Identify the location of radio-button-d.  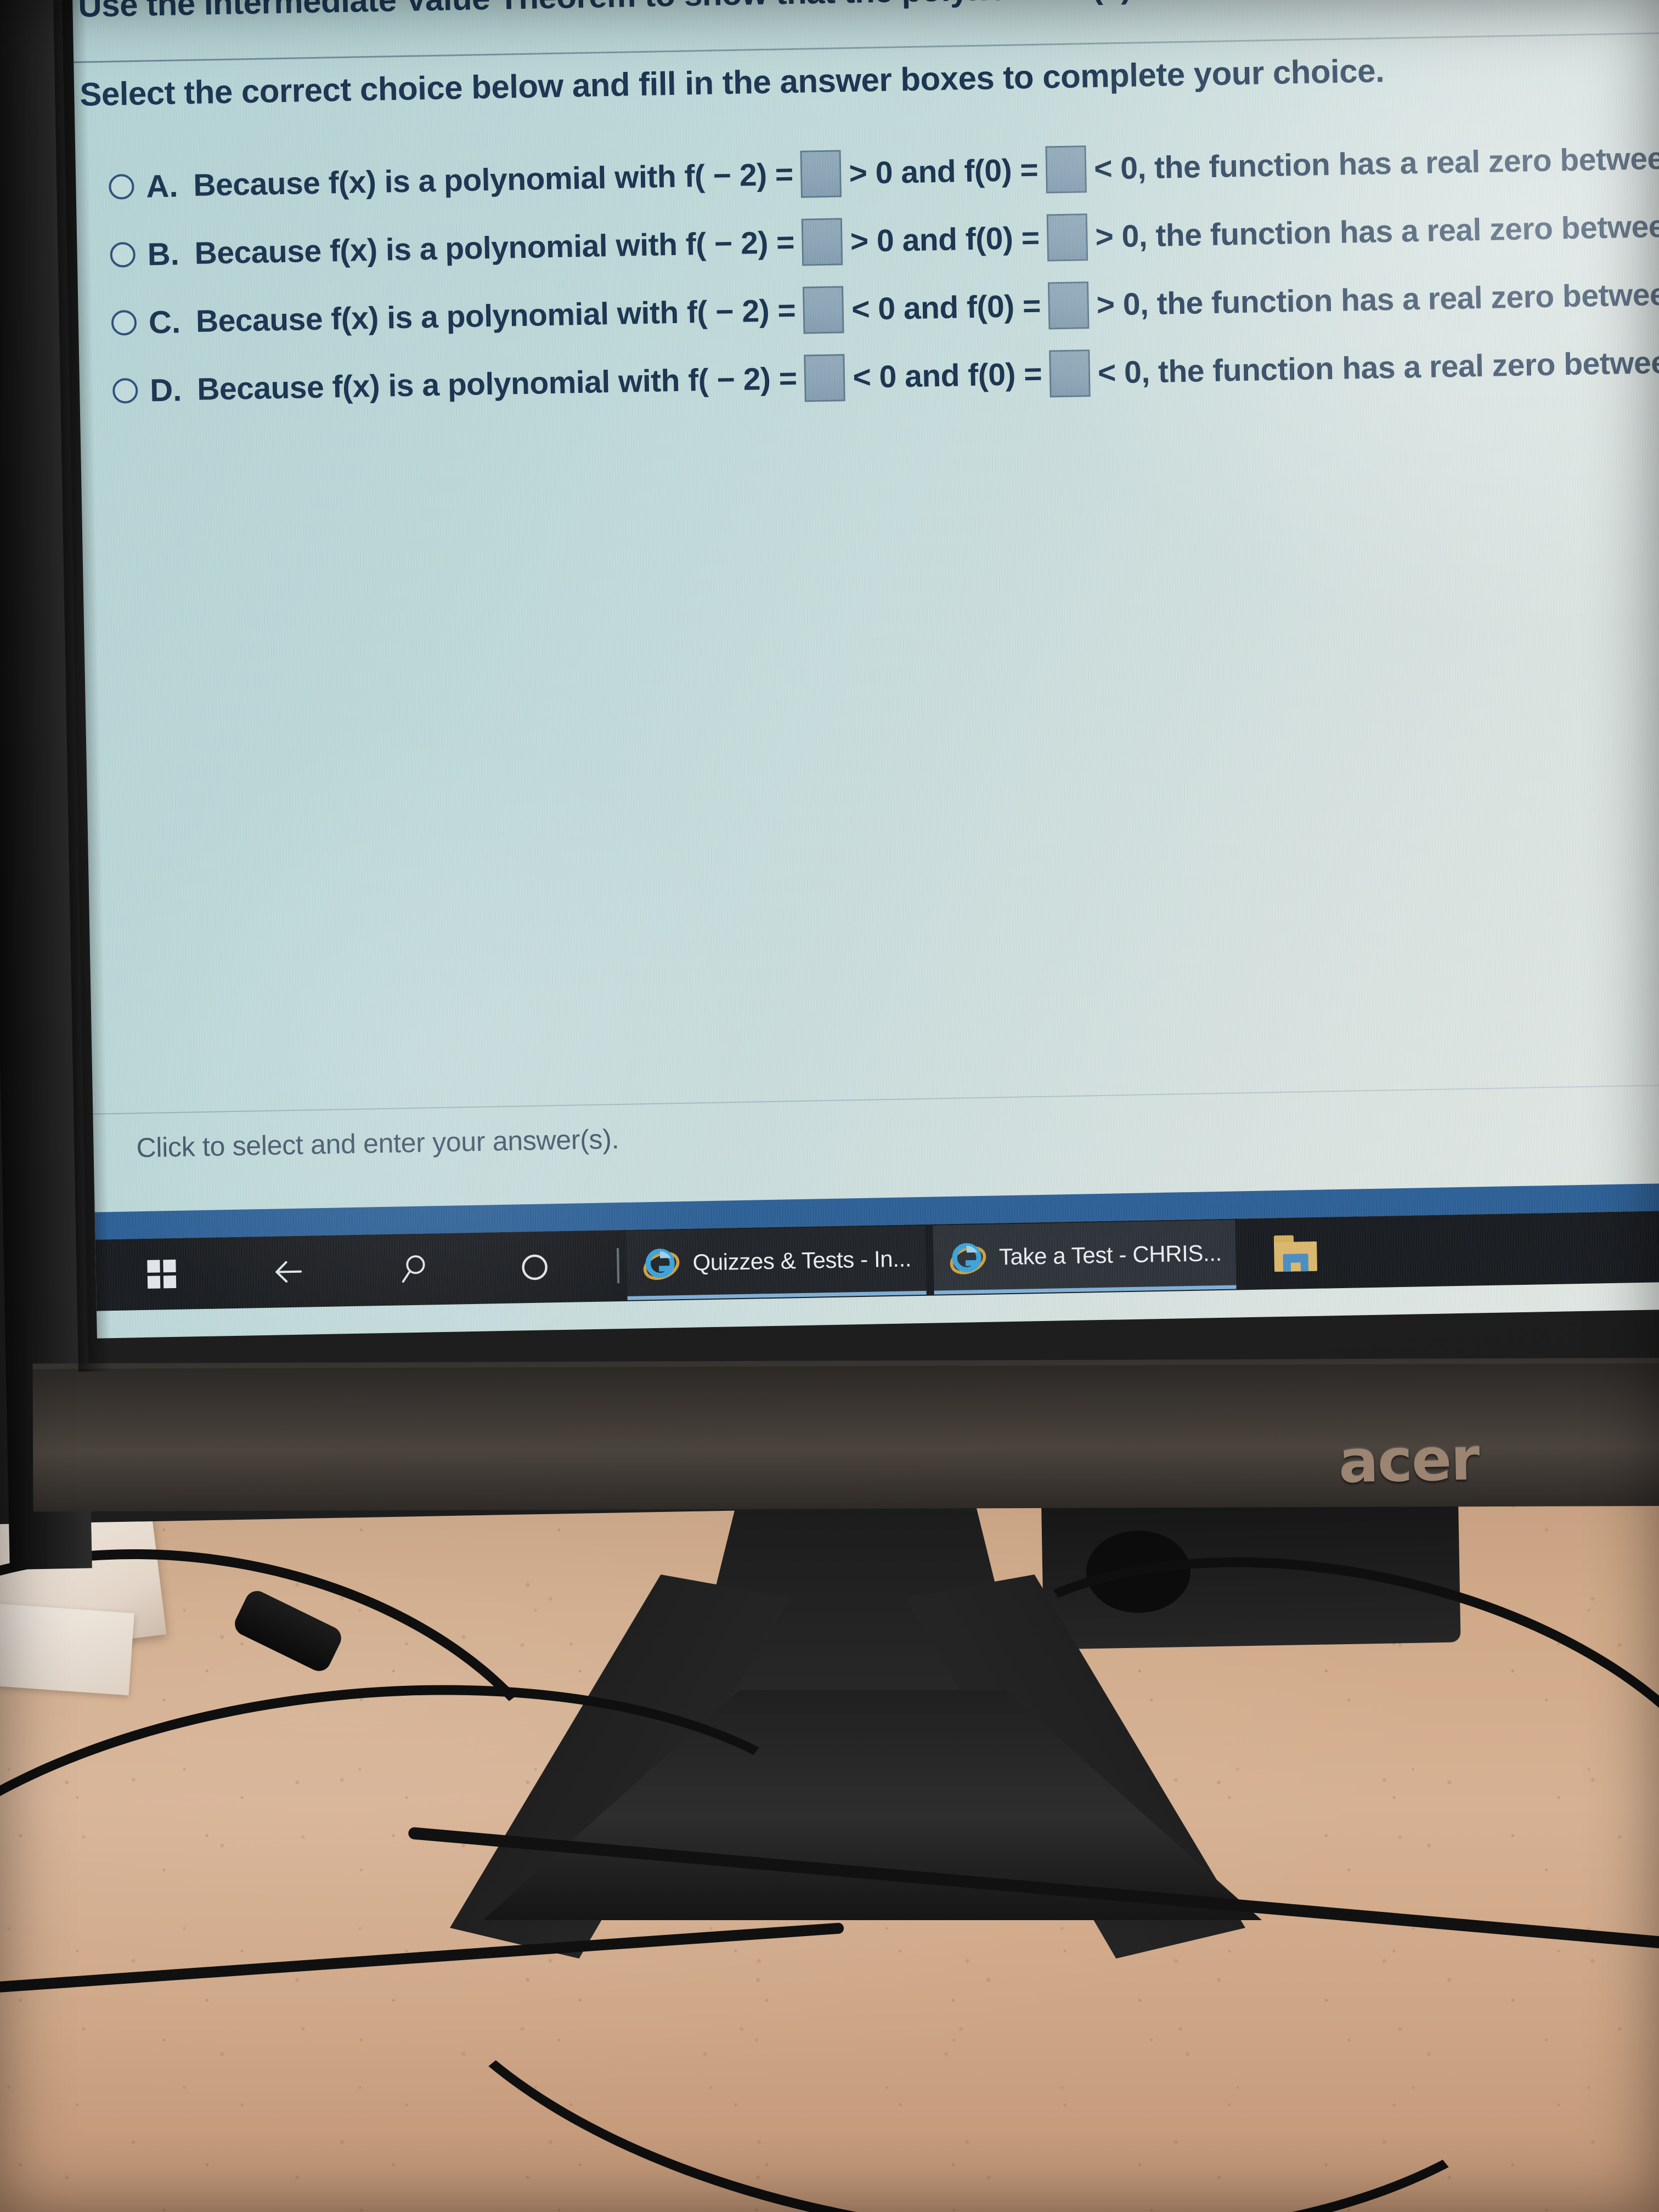
(125, 391).